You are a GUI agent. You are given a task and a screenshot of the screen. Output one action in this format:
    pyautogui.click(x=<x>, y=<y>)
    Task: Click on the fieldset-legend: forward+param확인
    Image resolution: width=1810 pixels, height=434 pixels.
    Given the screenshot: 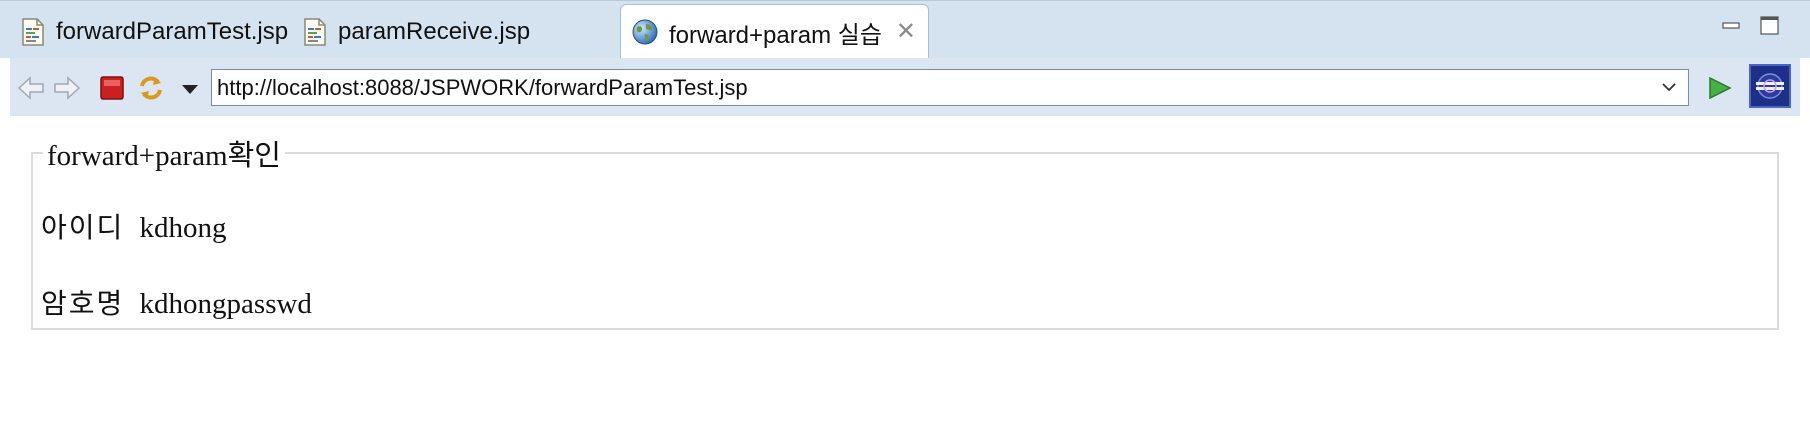 What is the action you would take?
    pyautogui.click(x=164, y=156)
    